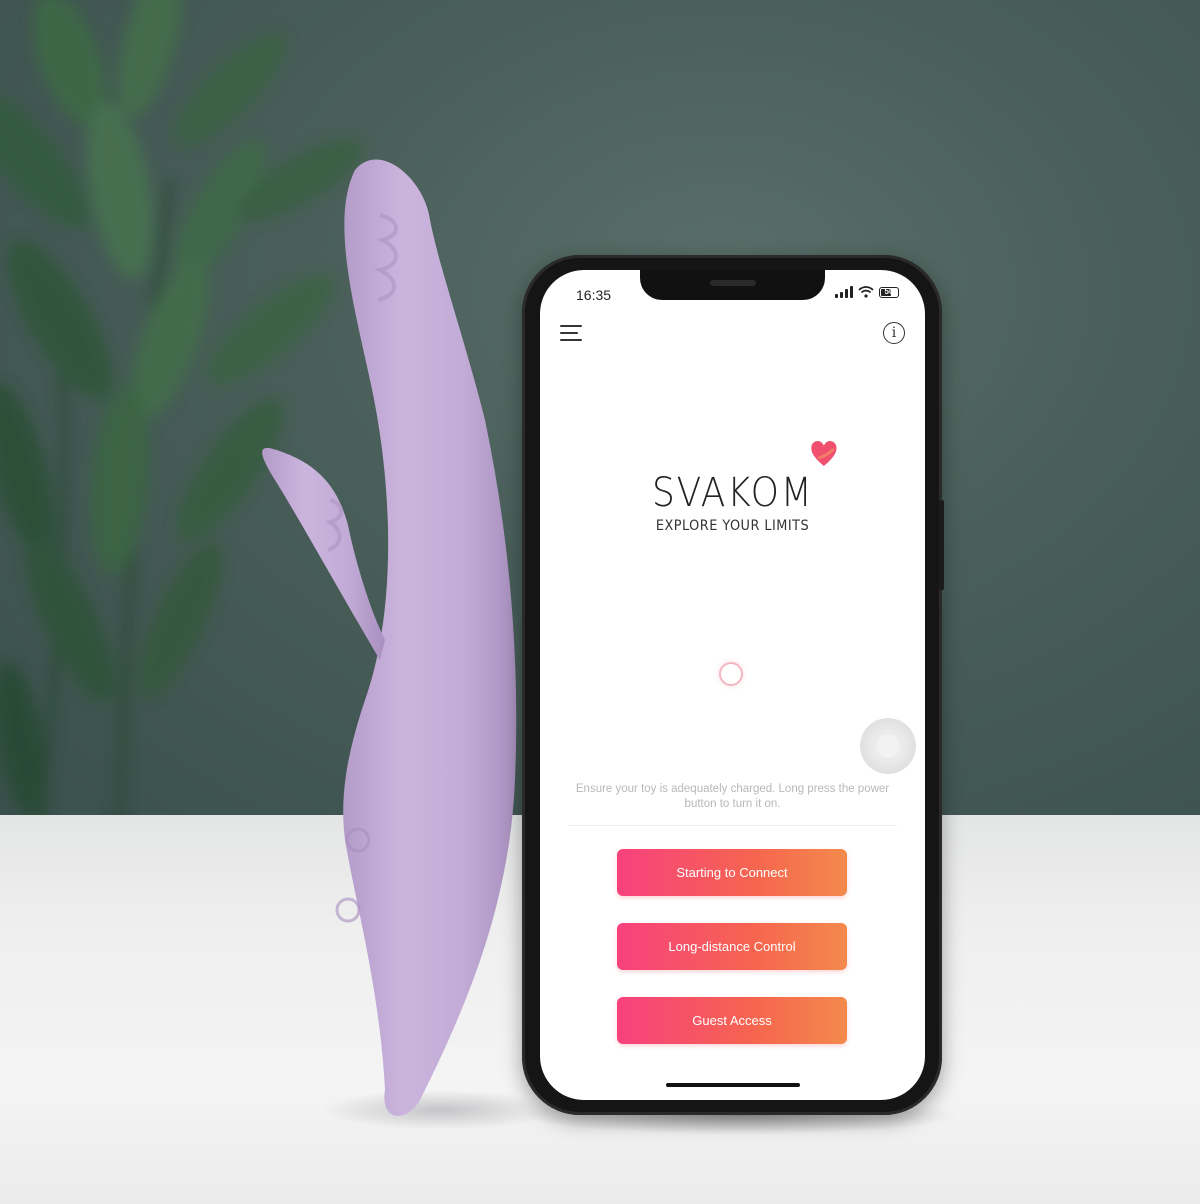 The image size is (1200, 1204). Describe the element at coordinates (732, 1020) in the screenshot. I see `guest-access-button: Guest Access` at that location.